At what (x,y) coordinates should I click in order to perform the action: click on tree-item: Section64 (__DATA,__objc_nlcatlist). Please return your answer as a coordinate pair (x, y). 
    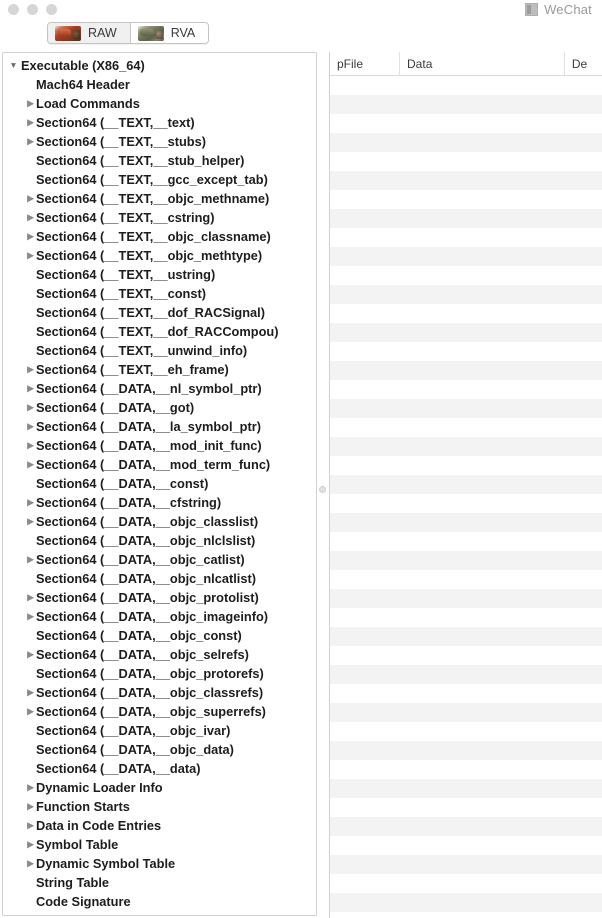
    Looking at the image, I should click on (159, 578).